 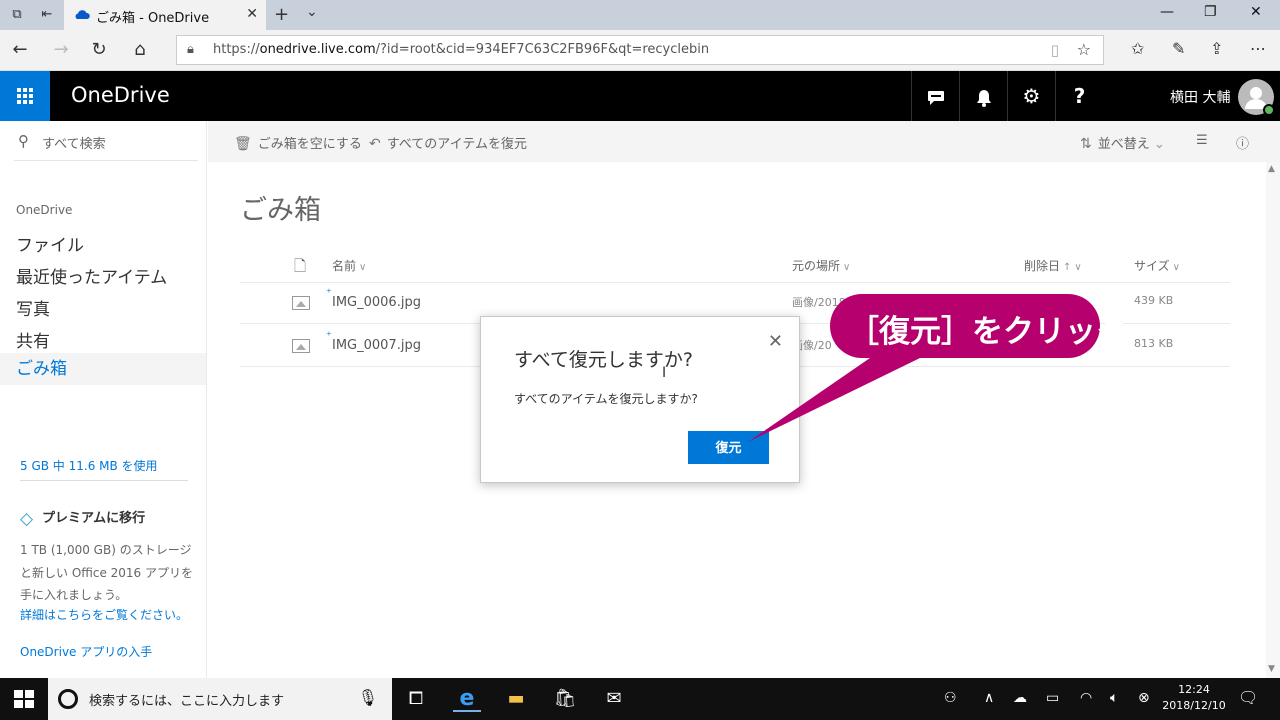 I want to click on edge-browser-icon: e, so click(x=467, y=699).